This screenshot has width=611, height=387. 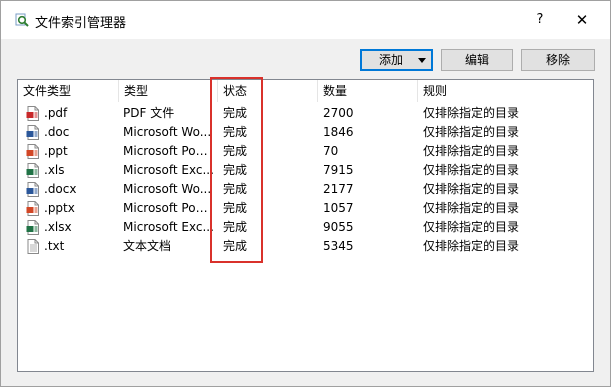 I want to click on cell-extension: .xlsx, so click(x=58, y=227).